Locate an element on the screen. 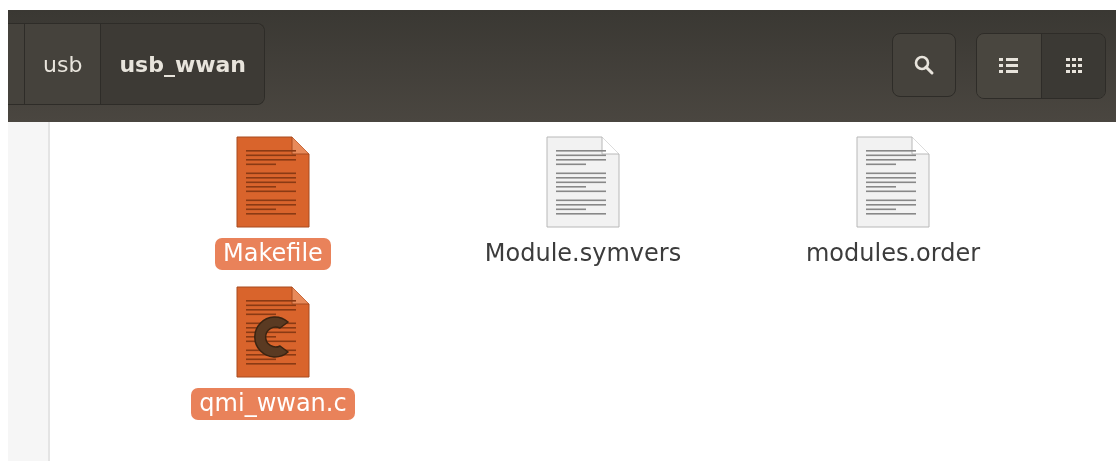 The image size is (1116, 461). file-name: modules.order is located at coordinates (893, 254).